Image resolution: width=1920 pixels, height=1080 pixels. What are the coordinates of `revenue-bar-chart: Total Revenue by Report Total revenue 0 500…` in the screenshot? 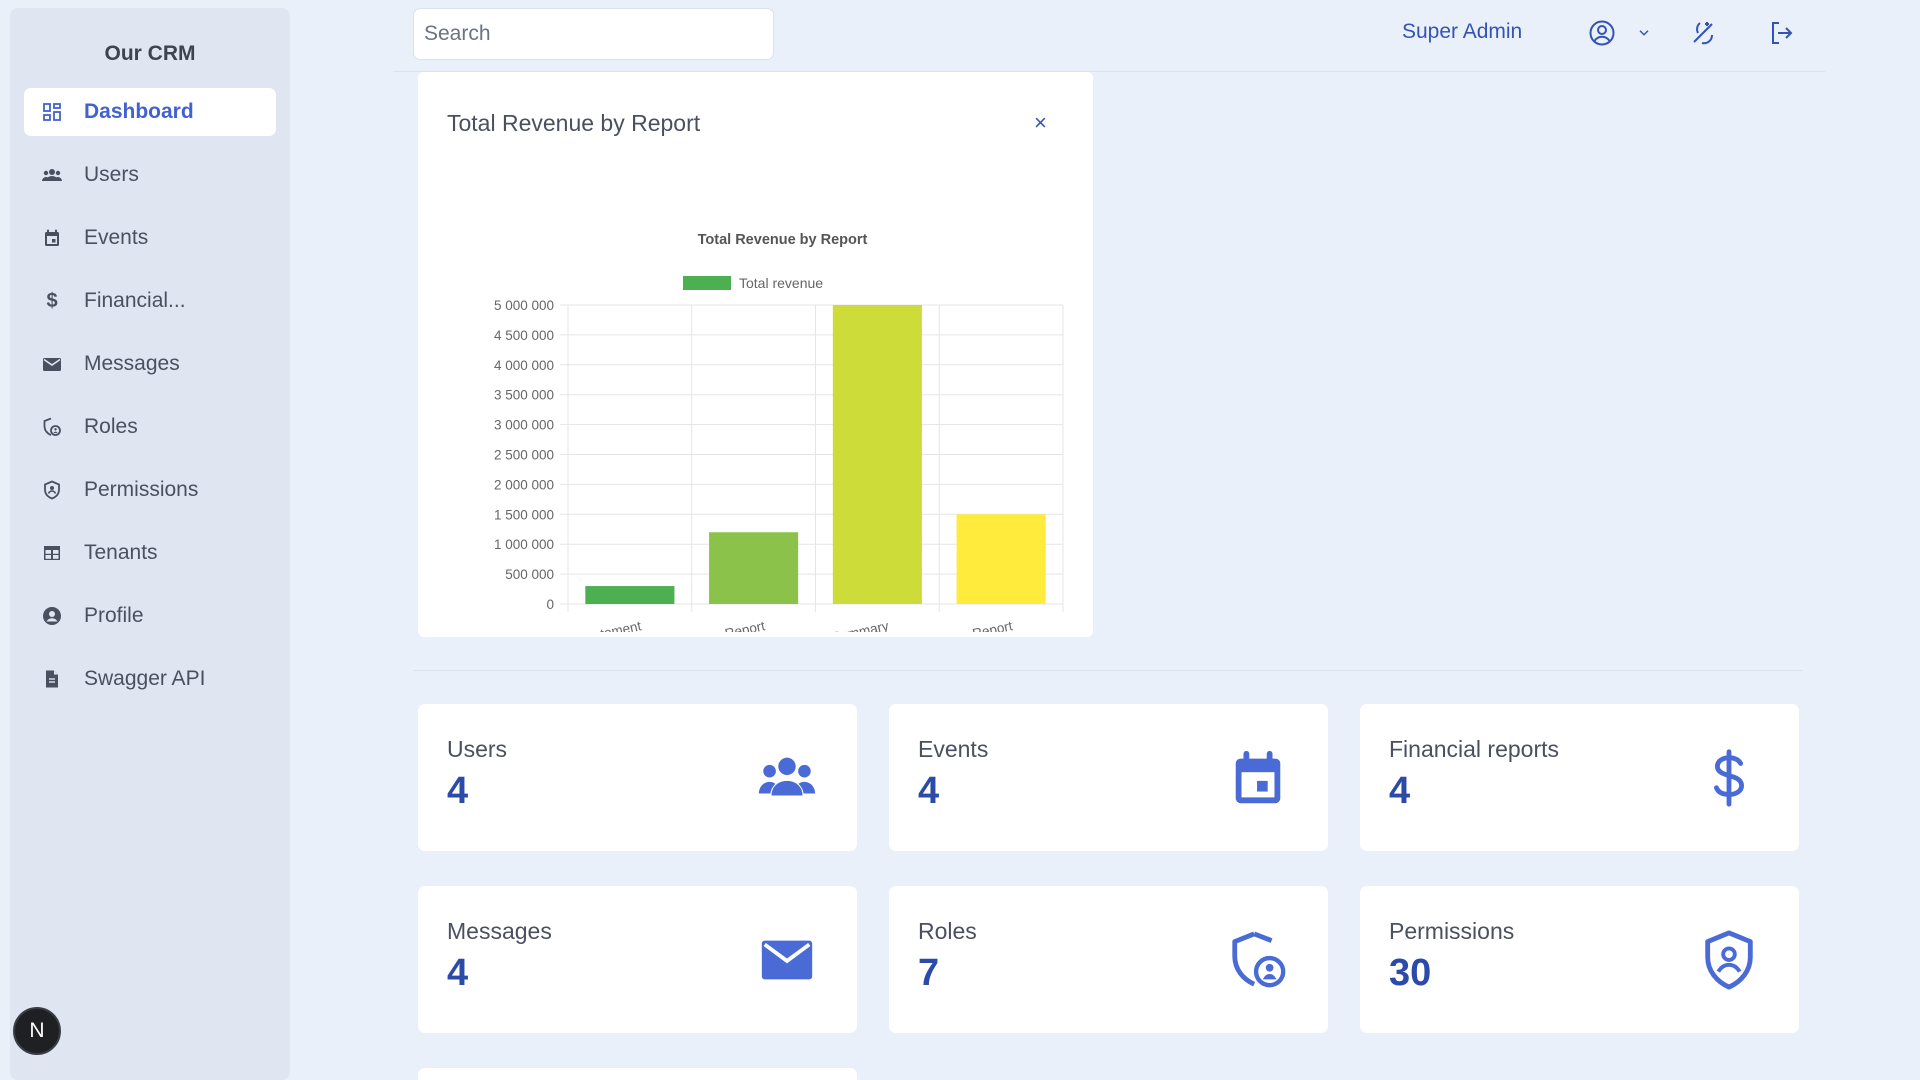 It's located at (773, 432).